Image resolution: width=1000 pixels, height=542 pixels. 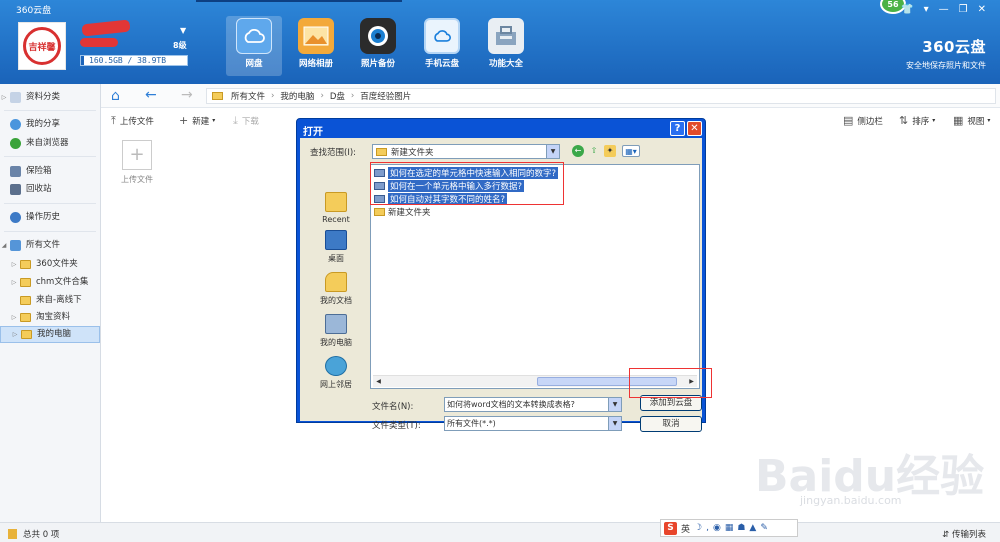 What do you see at coordinates (506, 46) in the screenshot?
I see `tab-features: 功能大全` at bounding box center [506, 46].